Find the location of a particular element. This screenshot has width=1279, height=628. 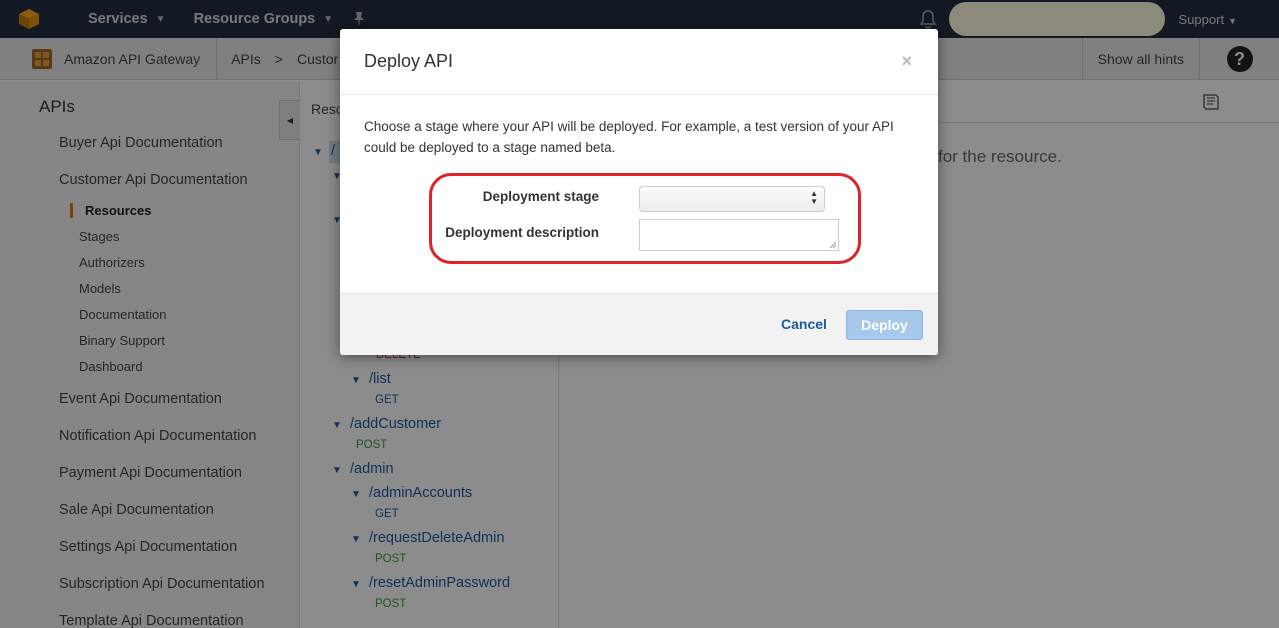

select-arrows-icon: ▲ ▼ is located at coordinates (814, 197).